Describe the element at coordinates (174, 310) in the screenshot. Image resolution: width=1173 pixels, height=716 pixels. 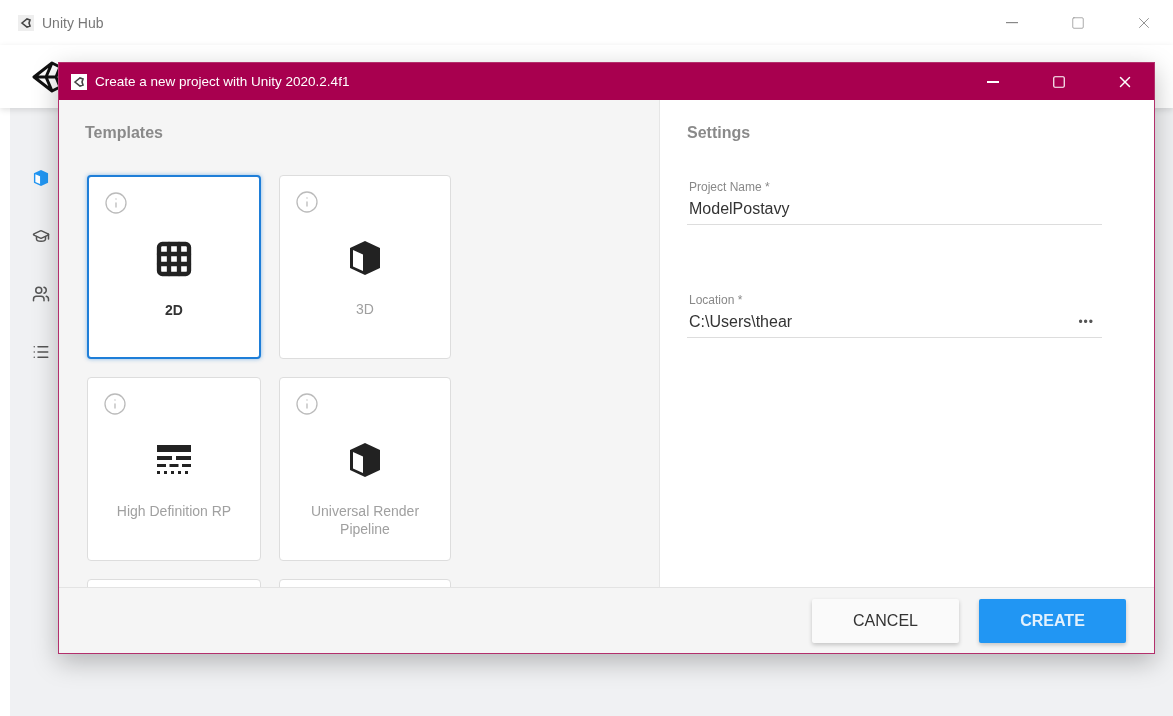
I see `template-label: 2D` at that location.